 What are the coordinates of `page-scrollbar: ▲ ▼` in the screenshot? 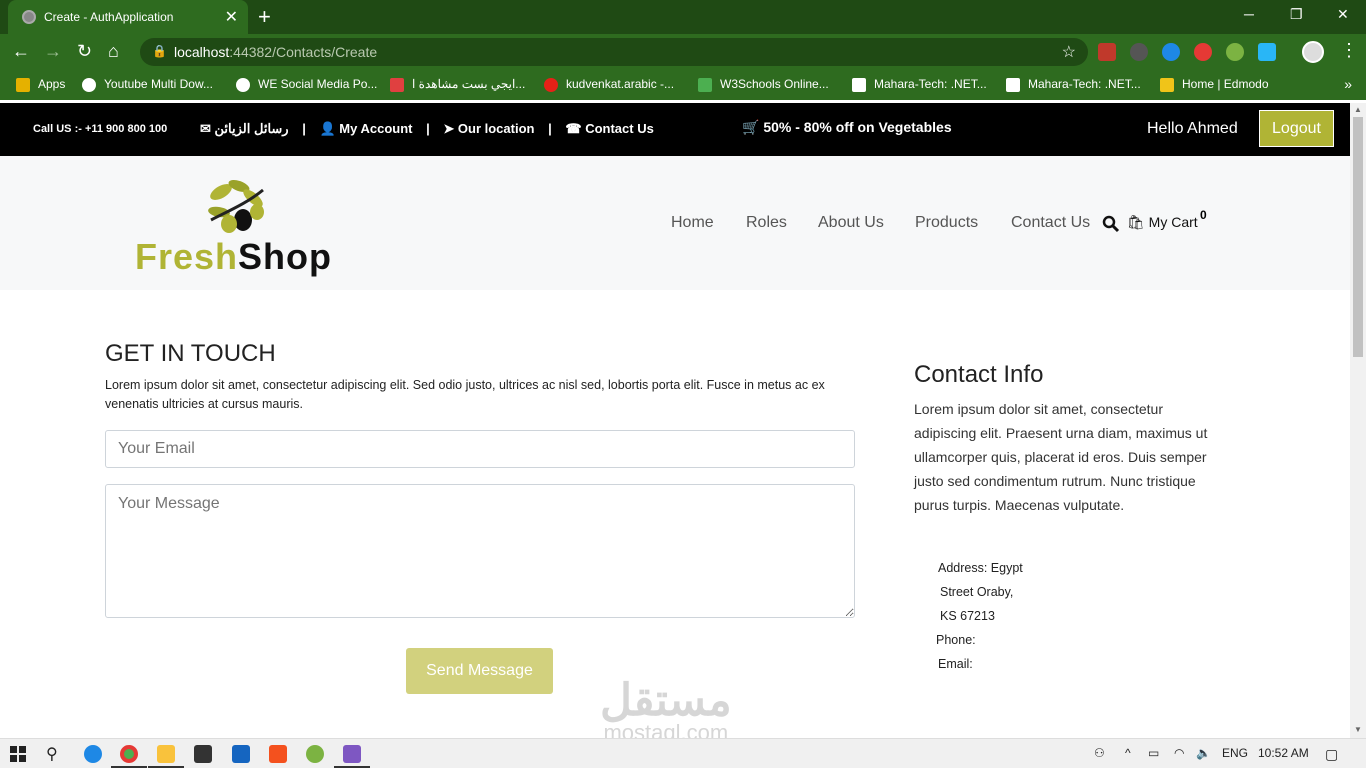 It's located at (1358, 420).